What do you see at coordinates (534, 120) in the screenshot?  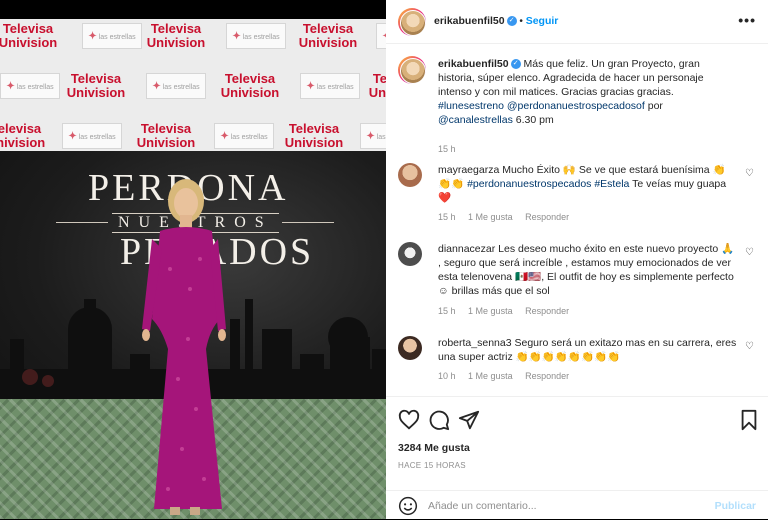 I see `caption-time: 6.30 pm` at bounding box center [534, 120].